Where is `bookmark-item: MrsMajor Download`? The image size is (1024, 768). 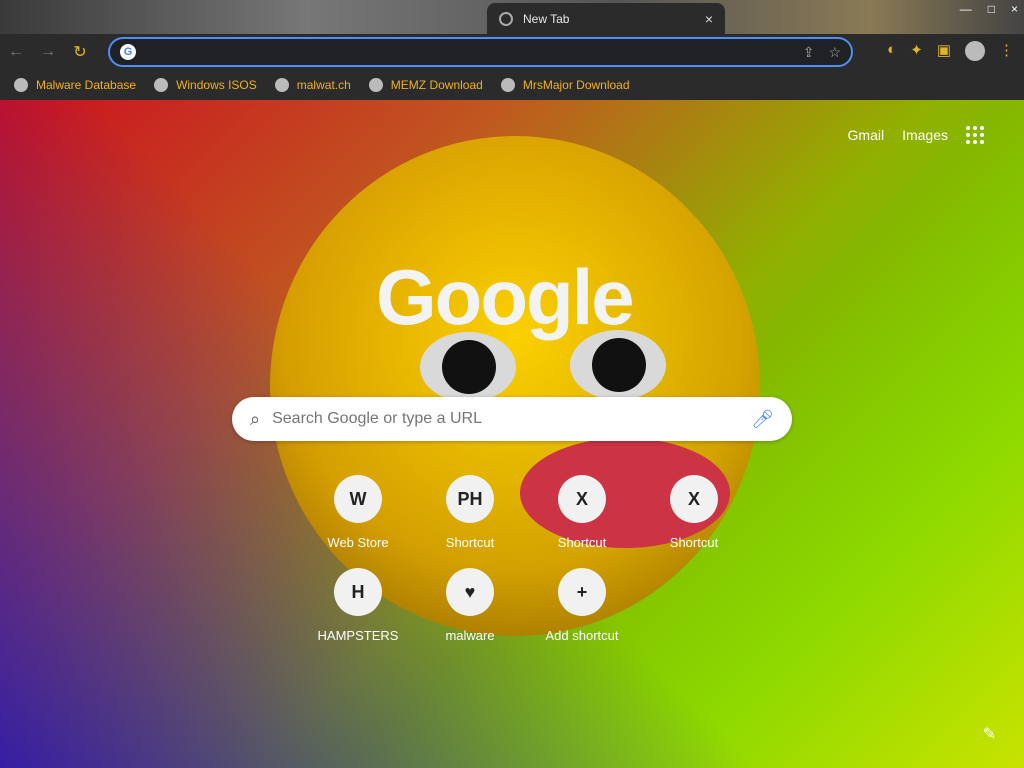 bookmark-item: MrsMajor Download is located at coordinates (565, 85).